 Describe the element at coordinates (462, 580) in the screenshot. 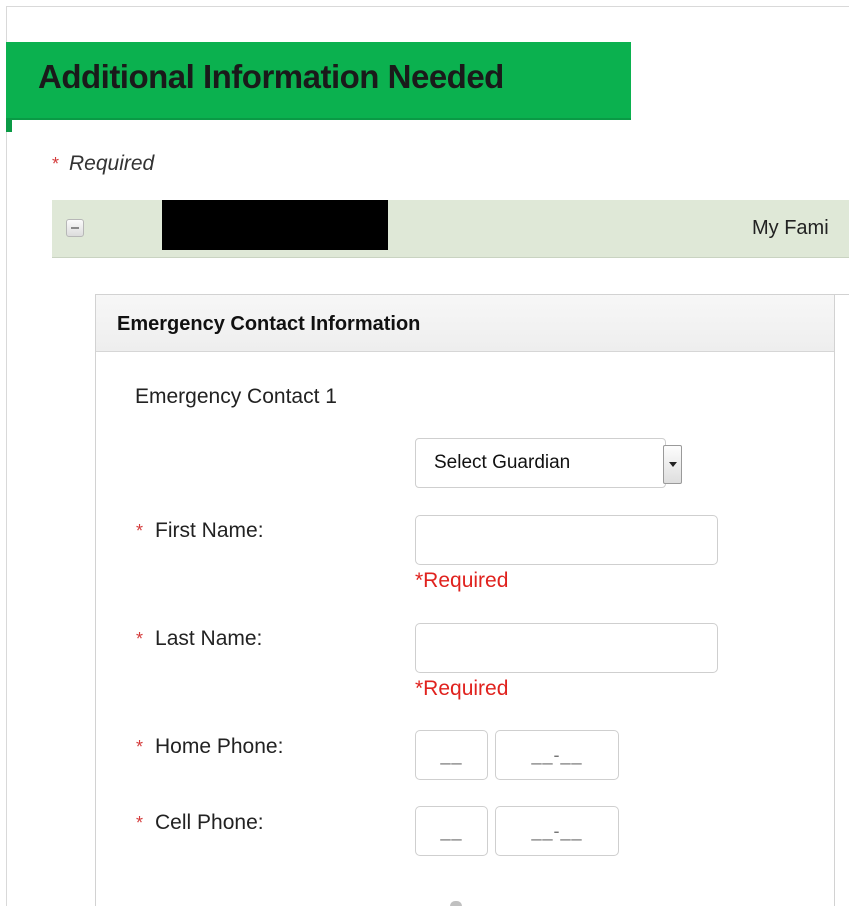

I see `first-name-error: *Required` at that location.